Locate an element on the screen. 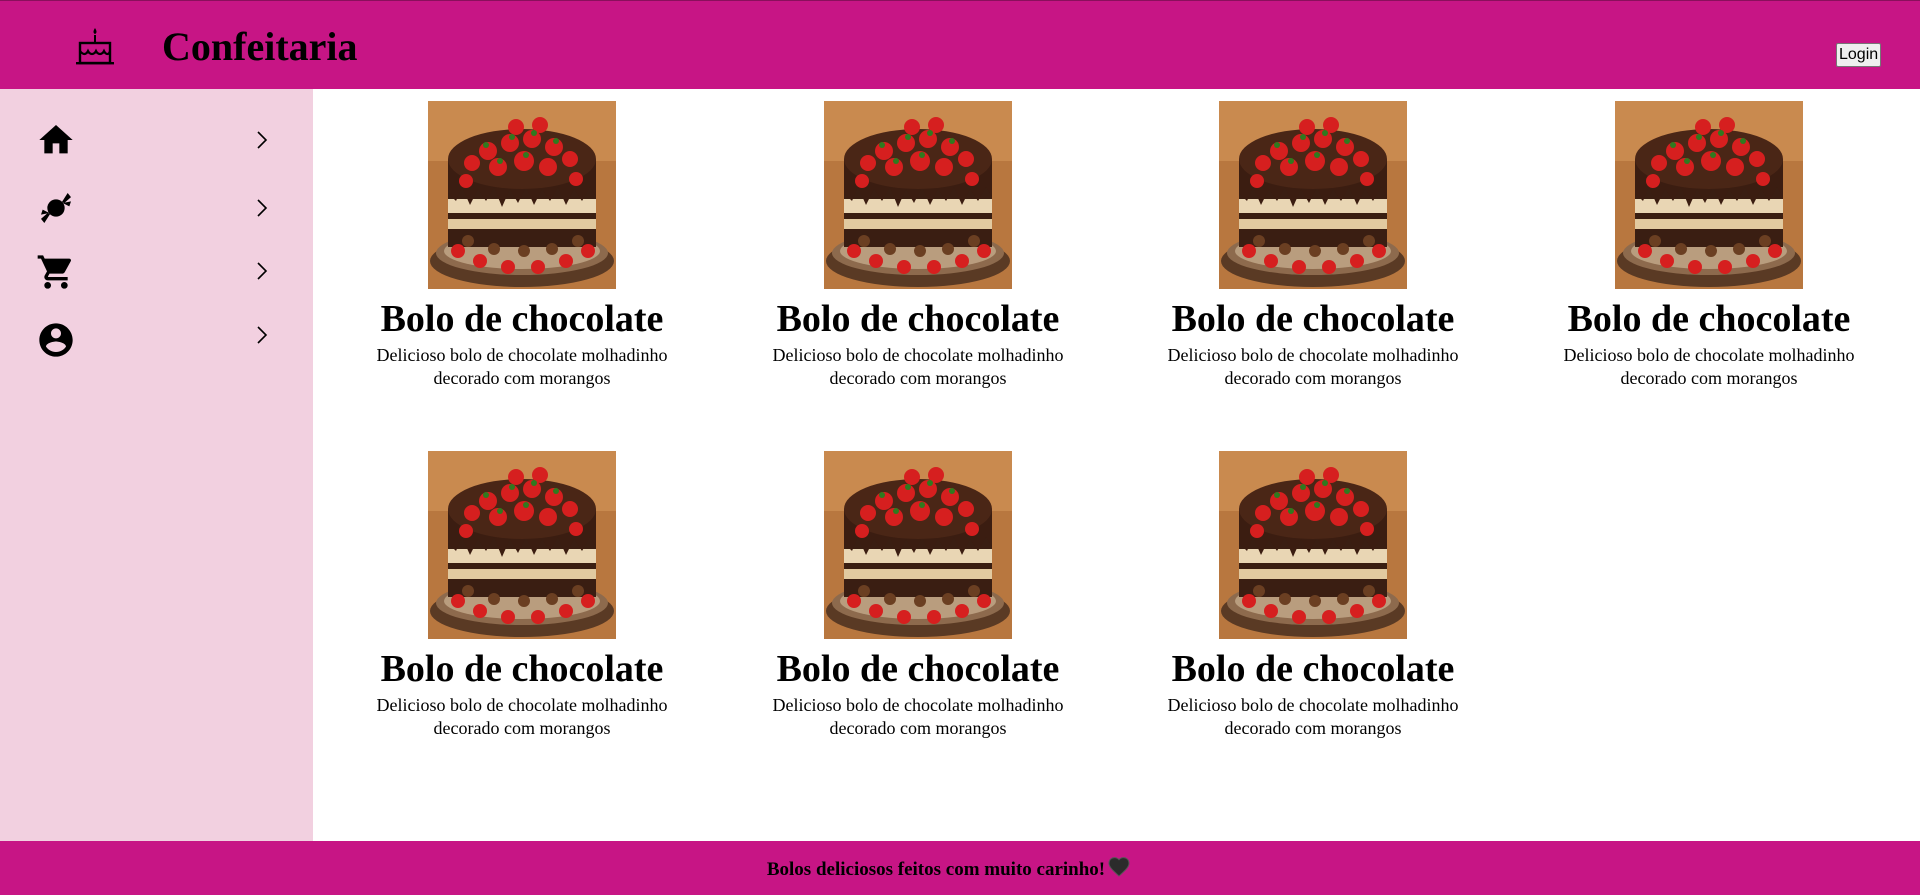 This screenshot has height=895, width=1920. account-circle-icon is located at coordinates (56, 340).